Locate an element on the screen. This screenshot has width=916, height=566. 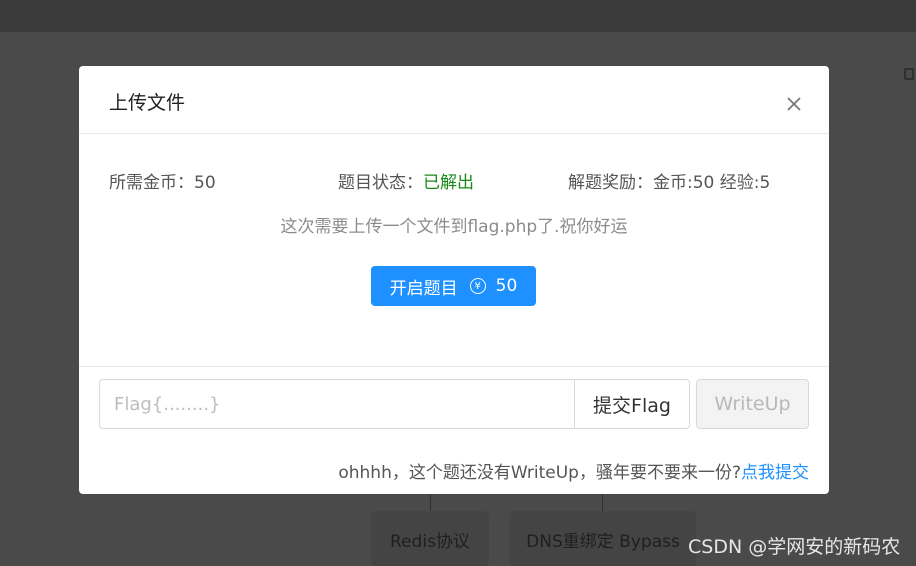
yen-coin-icon: ¥ is located at coordinates (477, 286).